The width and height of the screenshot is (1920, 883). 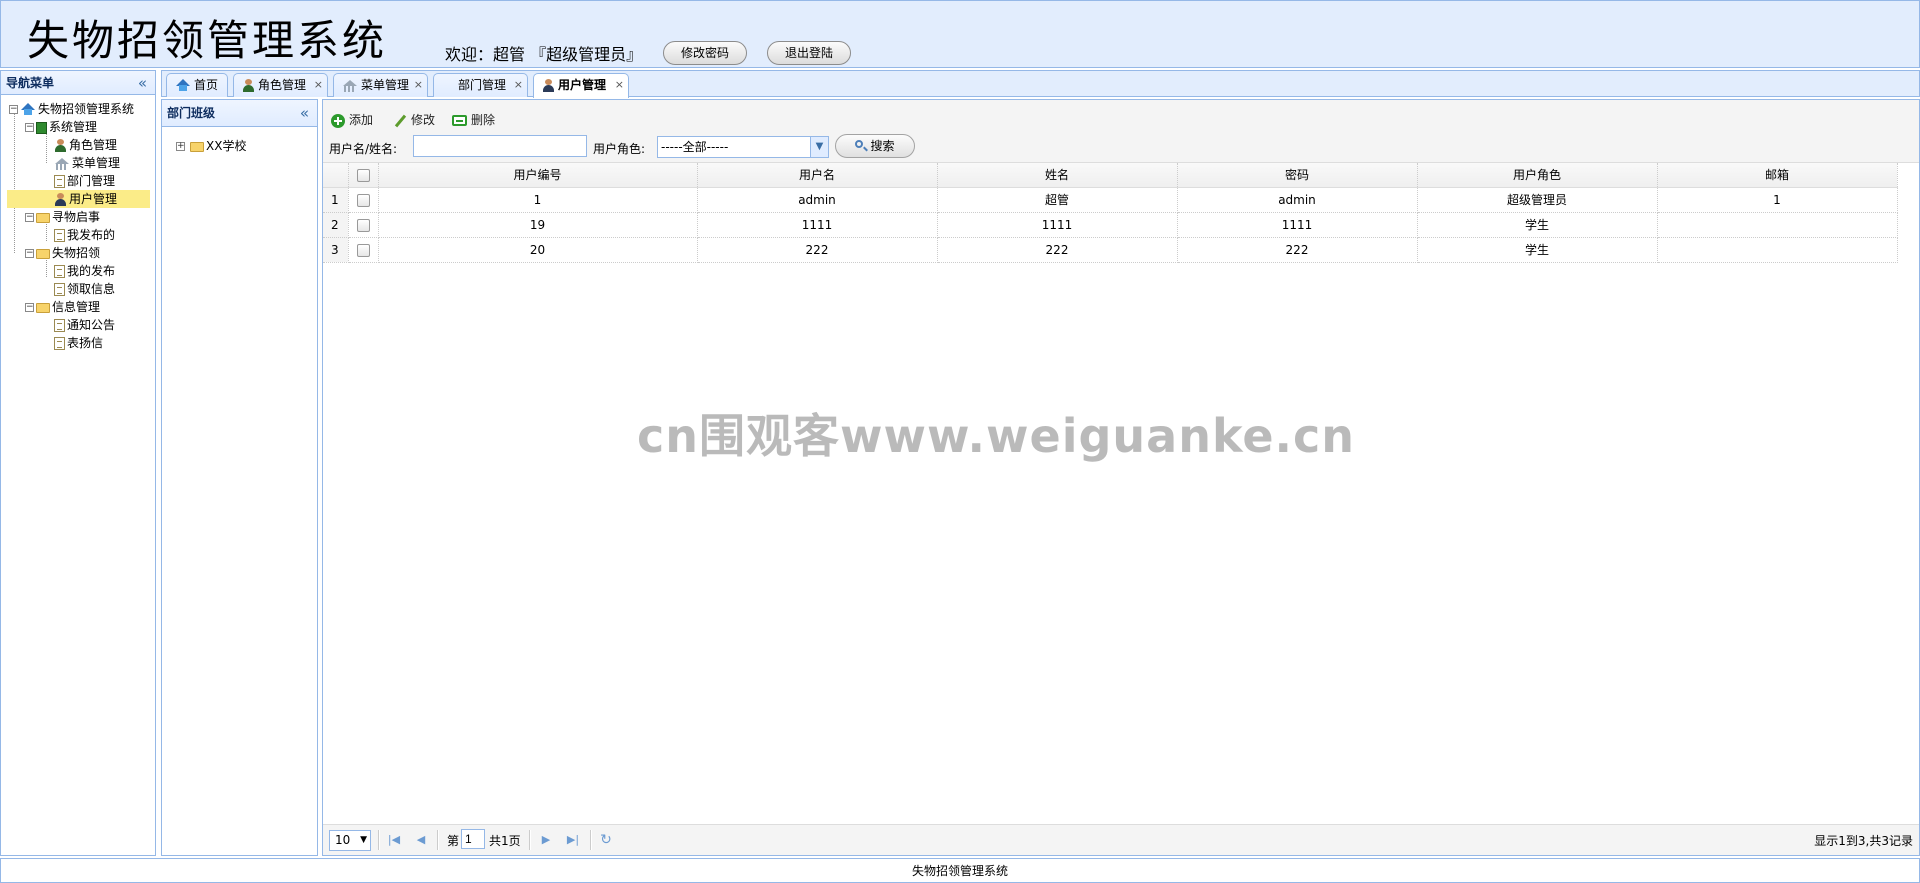 I want to click on tab-home: 首页, so click(x=197, y=85).